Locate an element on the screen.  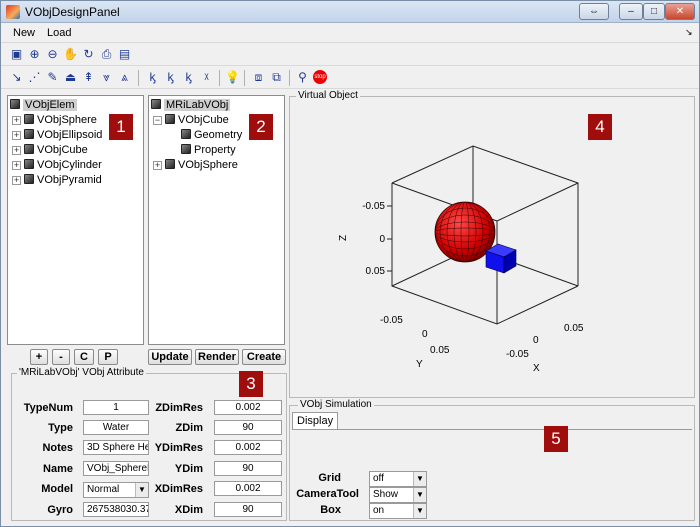
model-select: Normal ▼ is located at coordinates (116, 490).